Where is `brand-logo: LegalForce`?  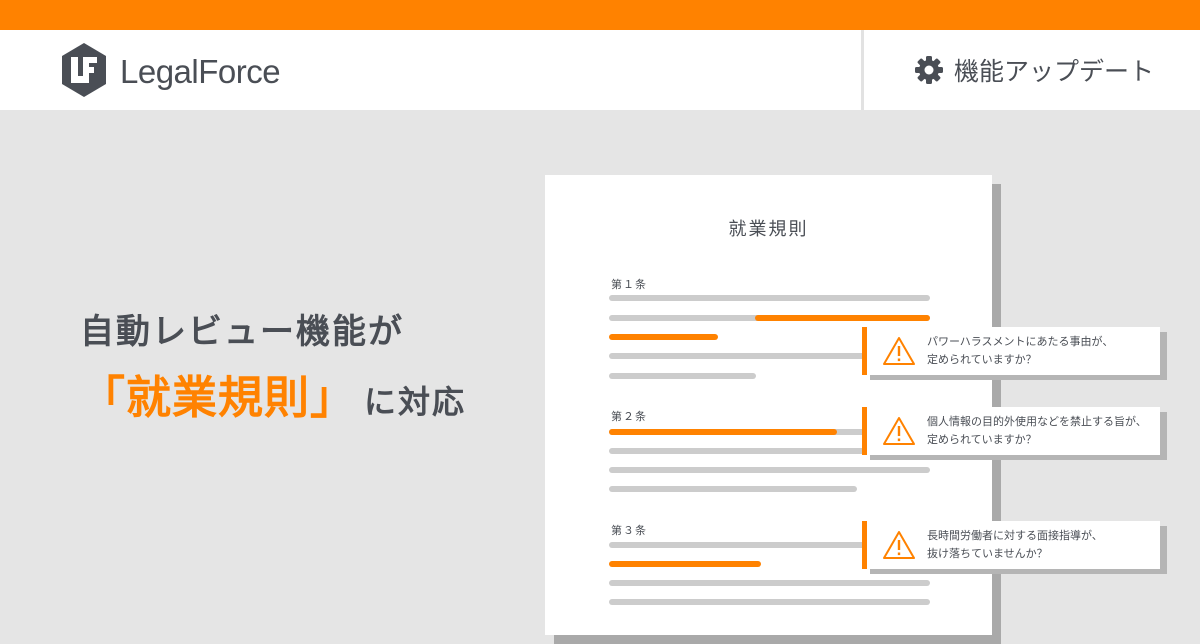
brand-logo: LegalForce is located at coordinates (169, 71).